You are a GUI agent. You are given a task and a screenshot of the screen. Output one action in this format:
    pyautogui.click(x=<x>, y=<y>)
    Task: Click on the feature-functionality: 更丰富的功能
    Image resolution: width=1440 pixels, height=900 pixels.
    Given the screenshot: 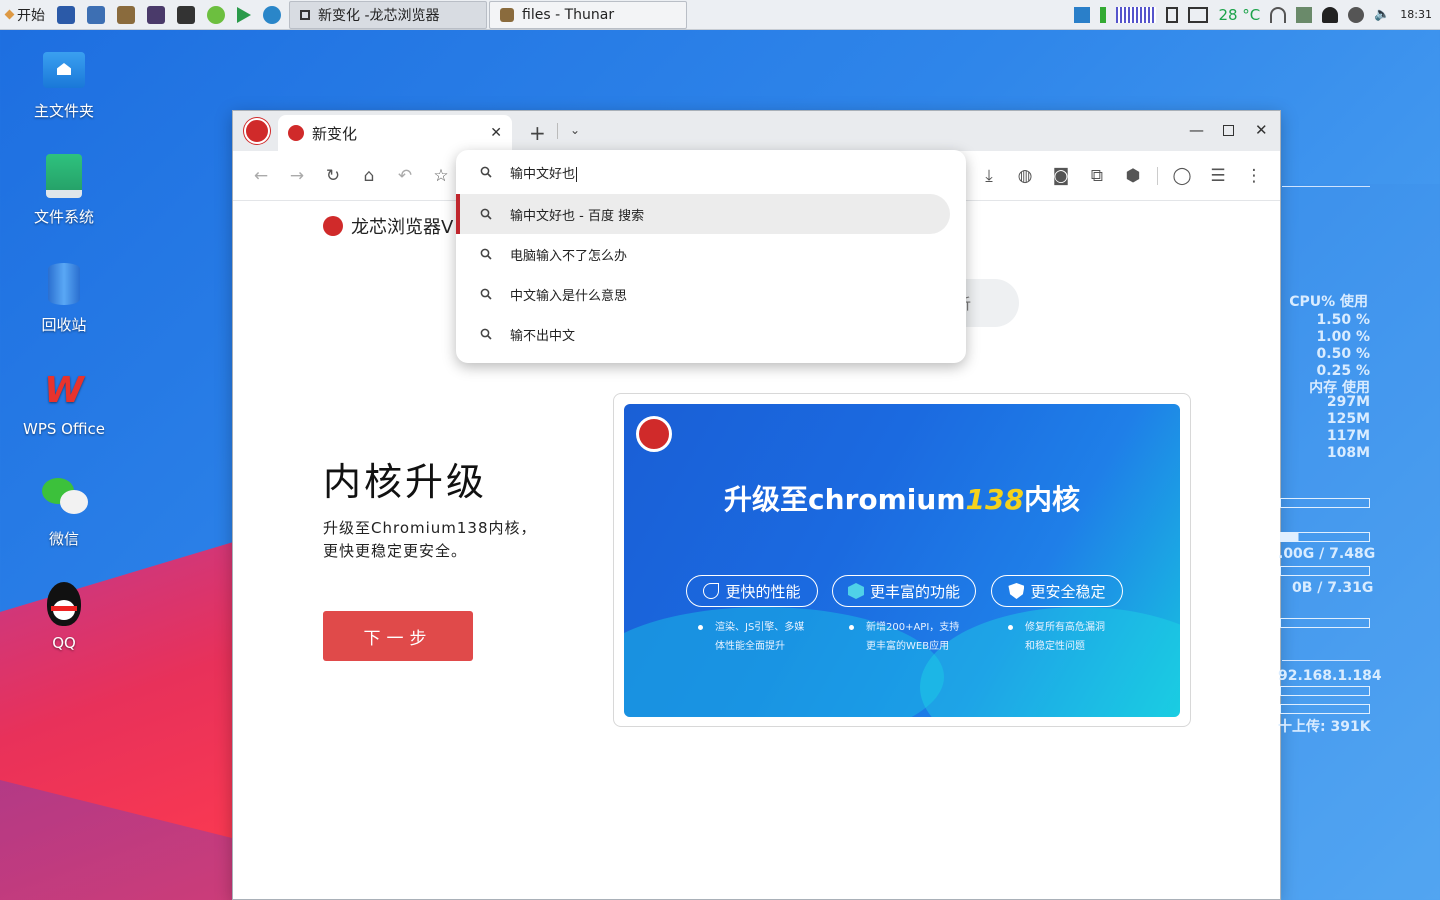 What is the action you would take?
    pyautogui.click(x=904, y=591)
    